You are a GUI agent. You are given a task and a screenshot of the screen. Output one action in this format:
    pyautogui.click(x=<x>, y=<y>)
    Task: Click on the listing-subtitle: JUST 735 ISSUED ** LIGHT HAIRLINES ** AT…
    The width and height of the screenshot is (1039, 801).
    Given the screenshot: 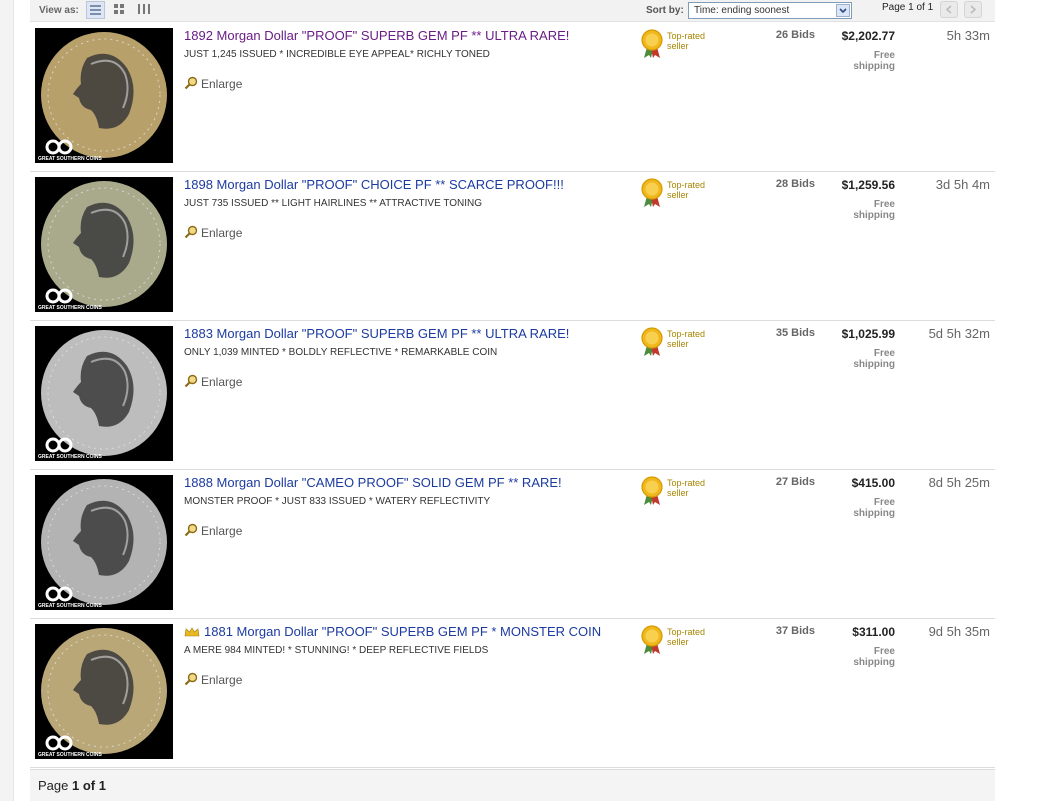 What is the action you would take?
    pyautogui.click(x=333, y=203)
    